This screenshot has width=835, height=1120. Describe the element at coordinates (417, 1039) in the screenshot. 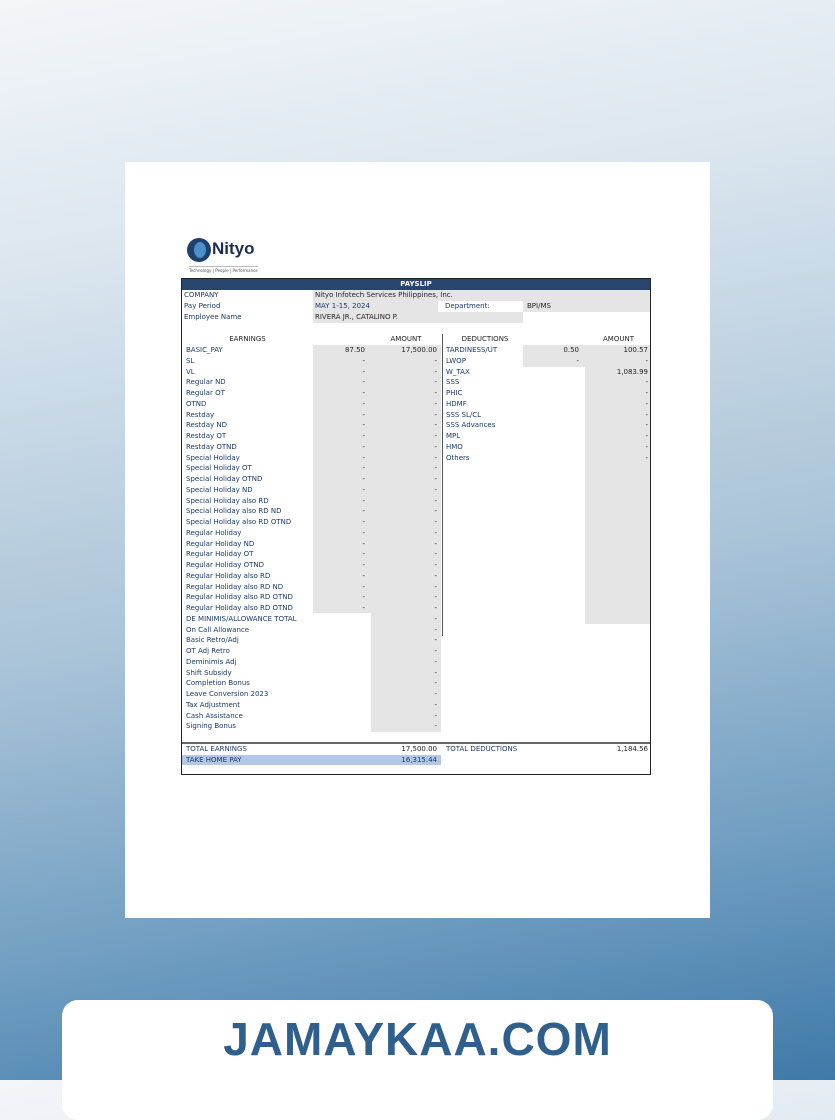

I see `watermark-text: JAMAYKAA.COM` at that location.